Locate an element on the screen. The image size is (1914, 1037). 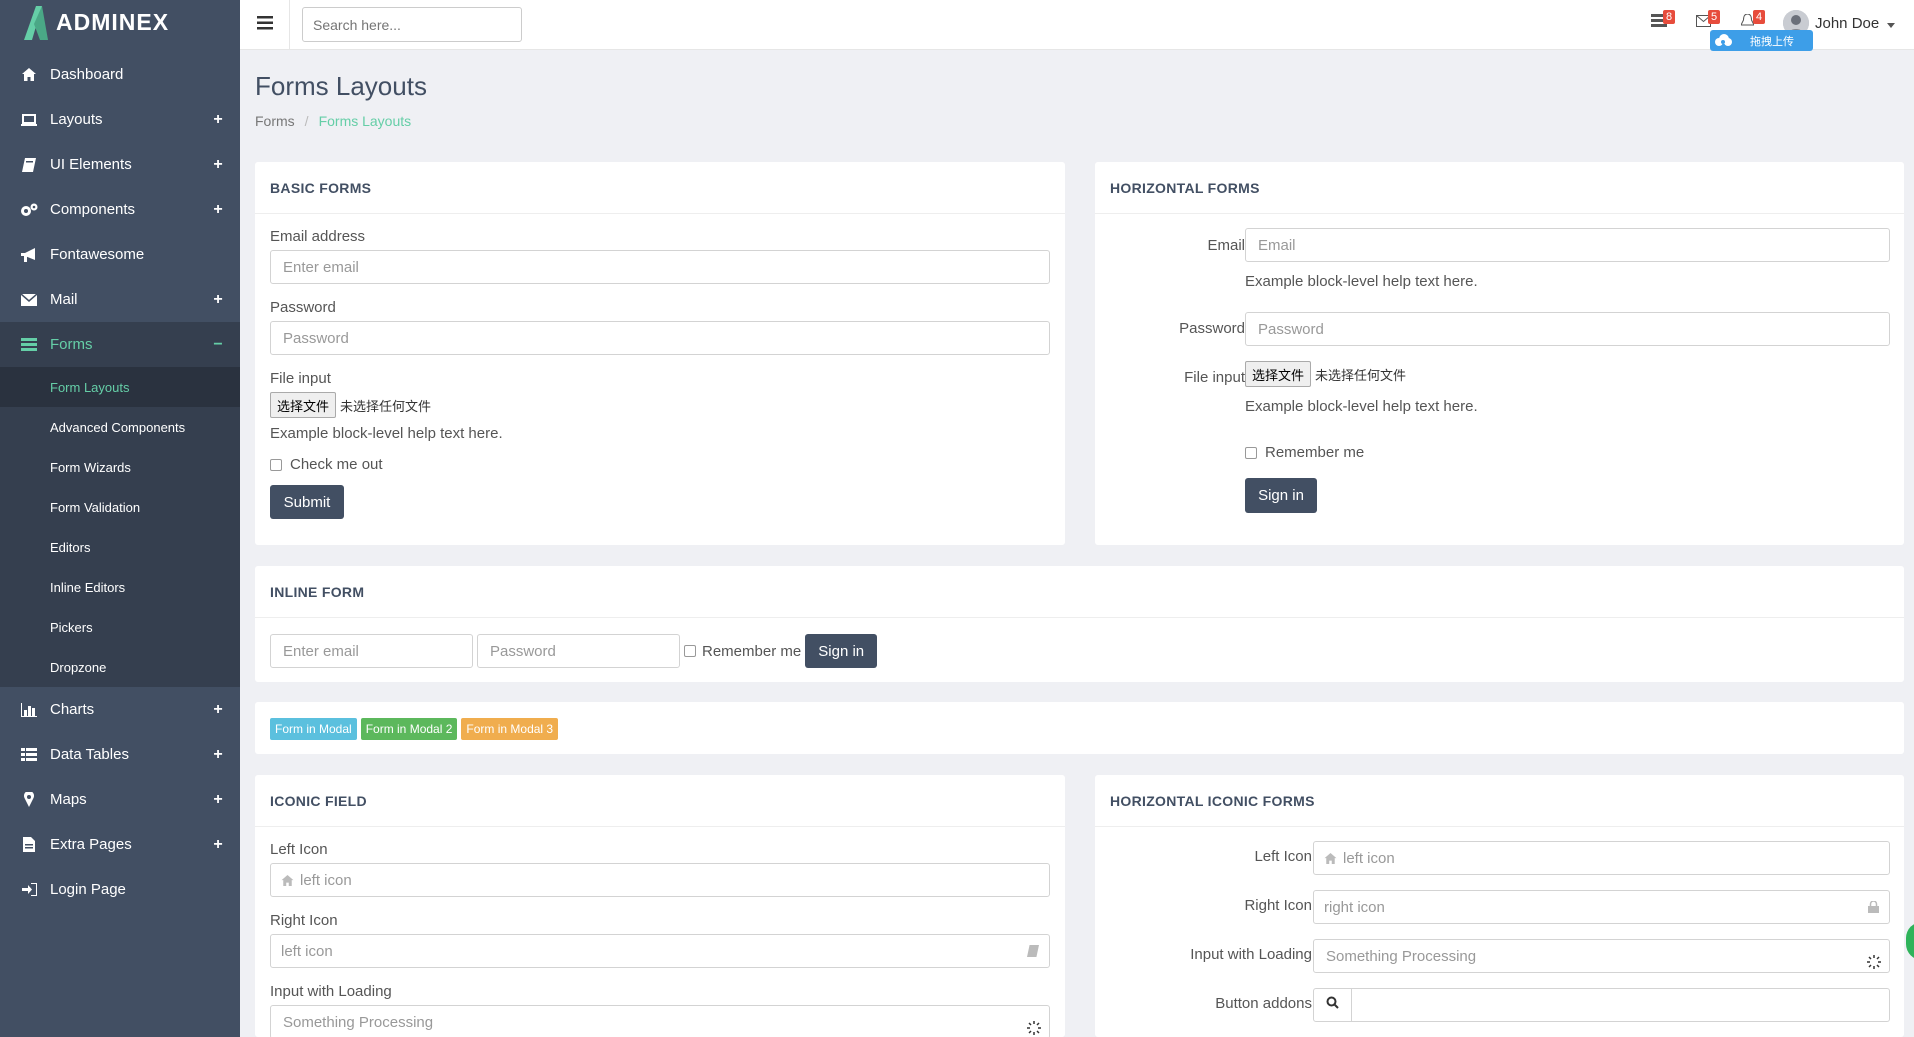
sidebar-item-charts: Charts + is located at coordinates (120, 709).